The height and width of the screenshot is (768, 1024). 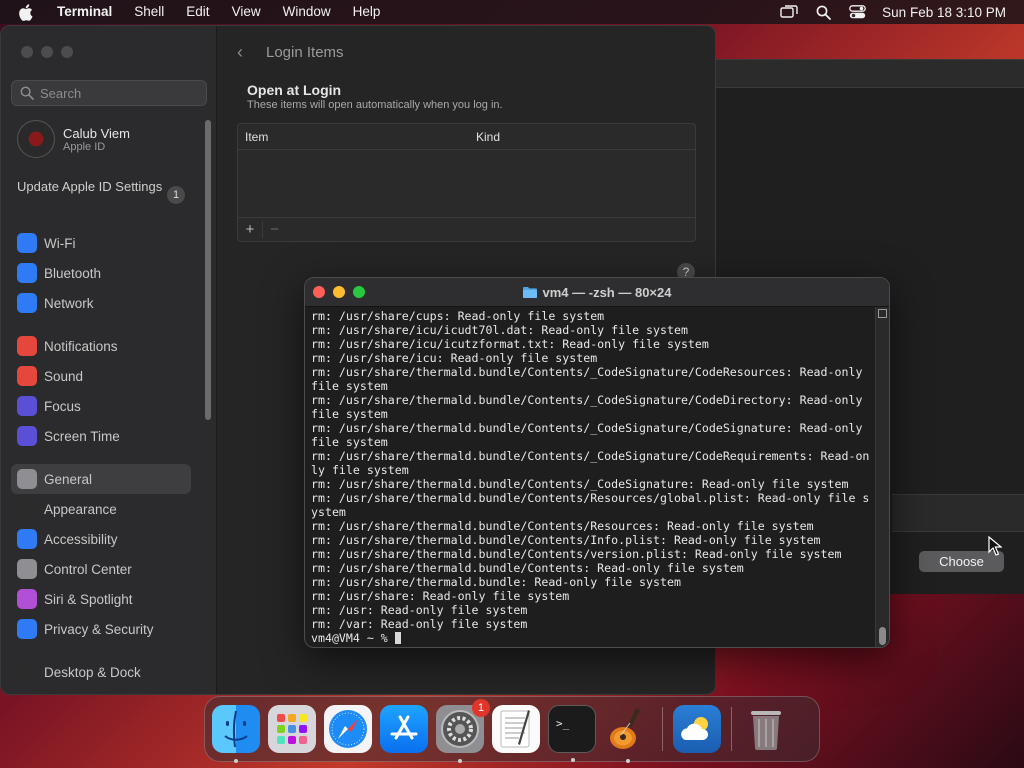 I want to click on weather-icon, so click(x=695, y=728).